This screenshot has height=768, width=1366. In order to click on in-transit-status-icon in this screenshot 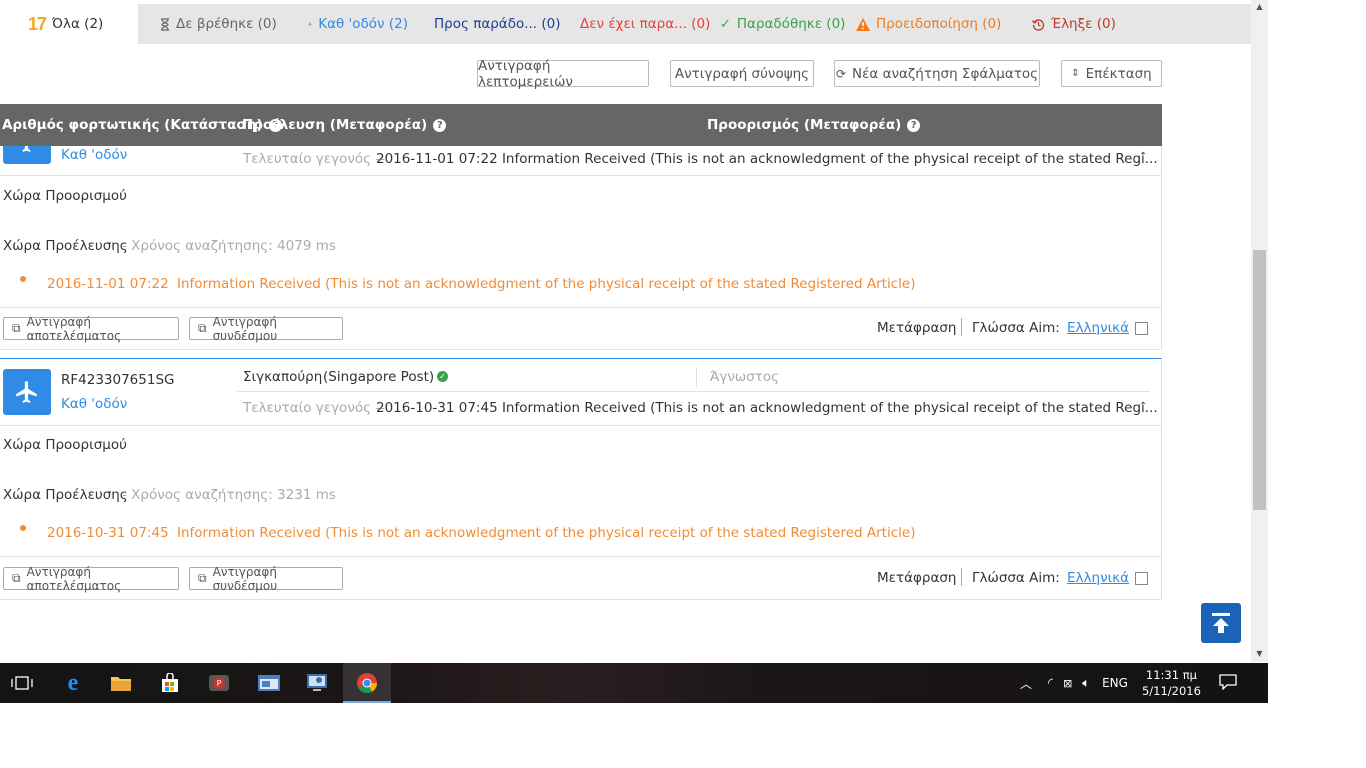, I will do `click(27, 392)`.